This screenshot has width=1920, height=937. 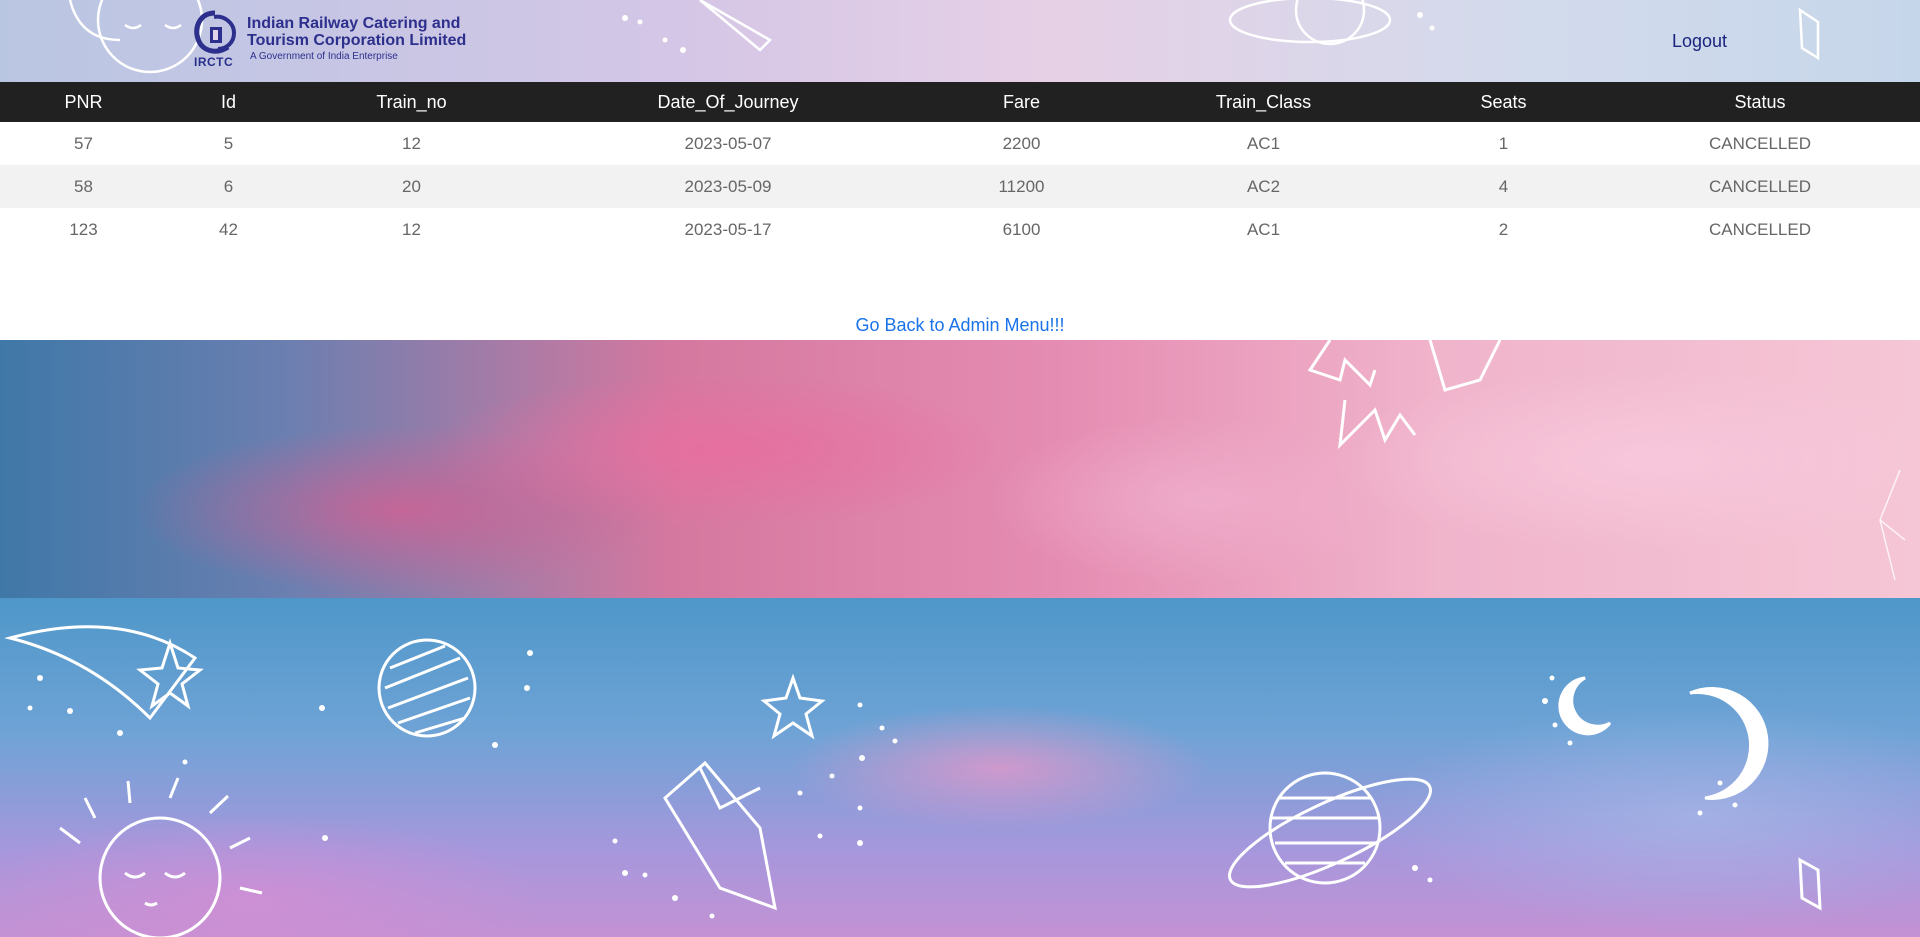 I want to click on logo-tagline: A Government of India Enterprise, so click(x=324, y=56).